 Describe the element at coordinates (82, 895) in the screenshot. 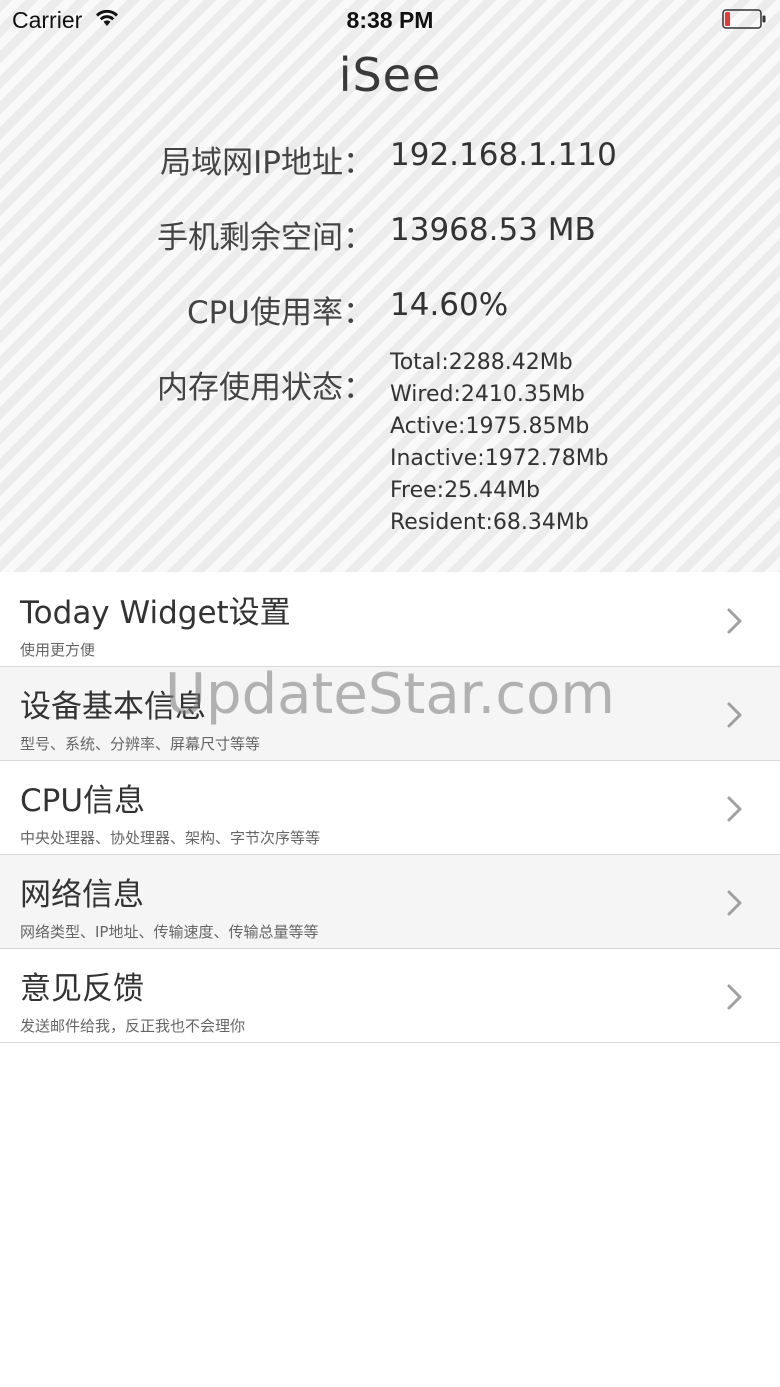

I see `menu-item-title: 网络信息` at that location.